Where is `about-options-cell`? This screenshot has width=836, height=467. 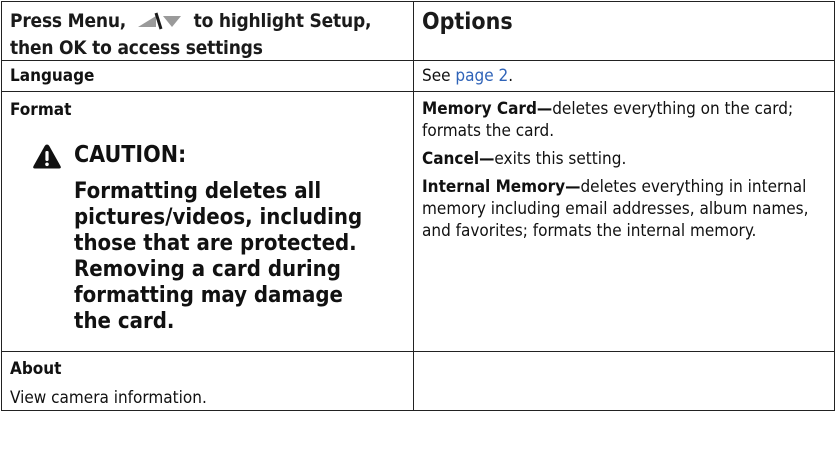 about-options-cell is located at coordinates (624, 381).